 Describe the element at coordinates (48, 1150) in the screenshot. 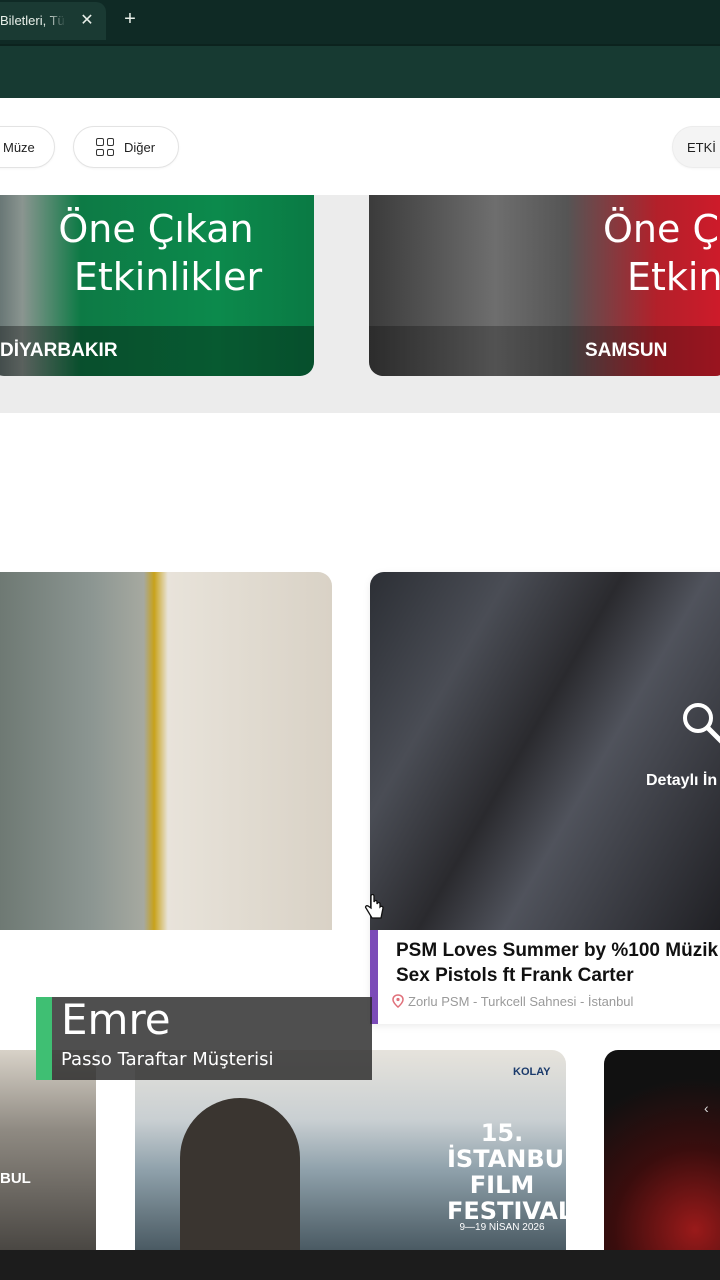

I see `event-card-image: BUL` at that location.